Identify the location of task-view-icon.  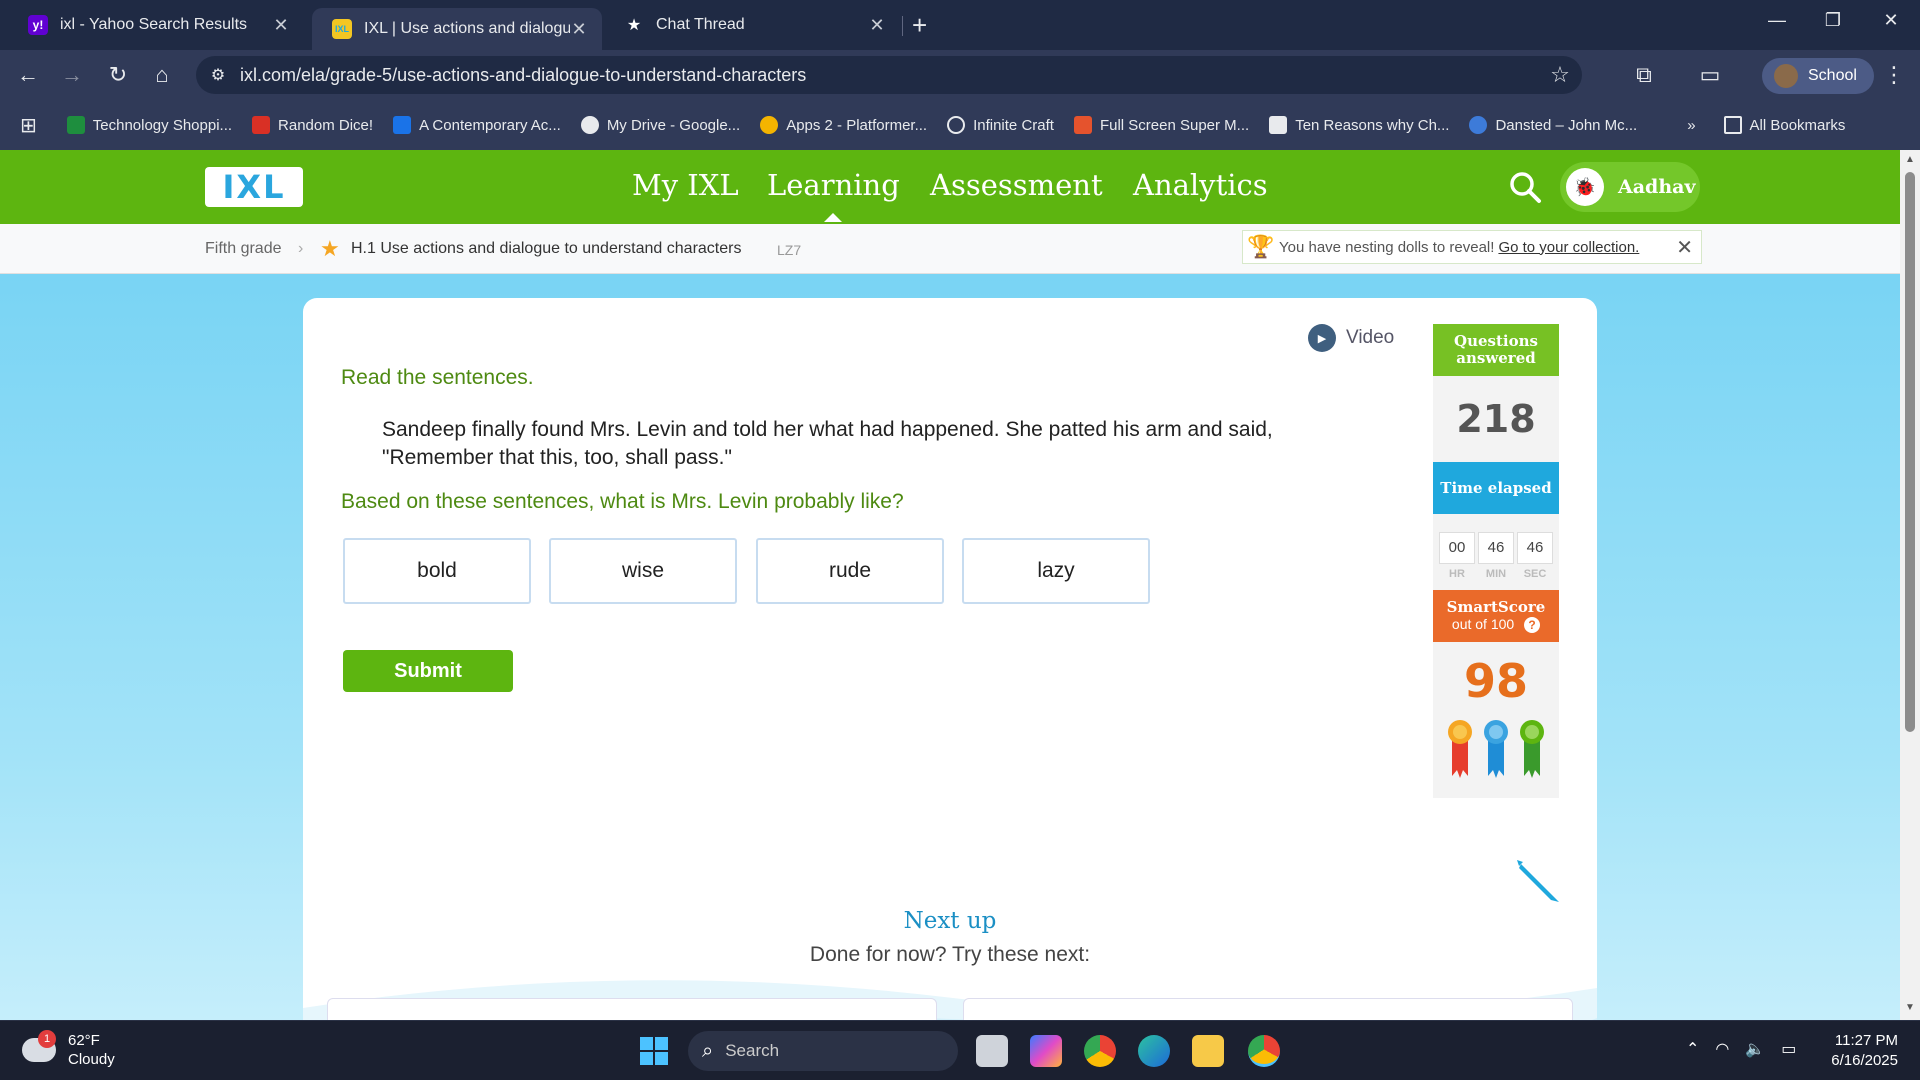
(992, 1051).